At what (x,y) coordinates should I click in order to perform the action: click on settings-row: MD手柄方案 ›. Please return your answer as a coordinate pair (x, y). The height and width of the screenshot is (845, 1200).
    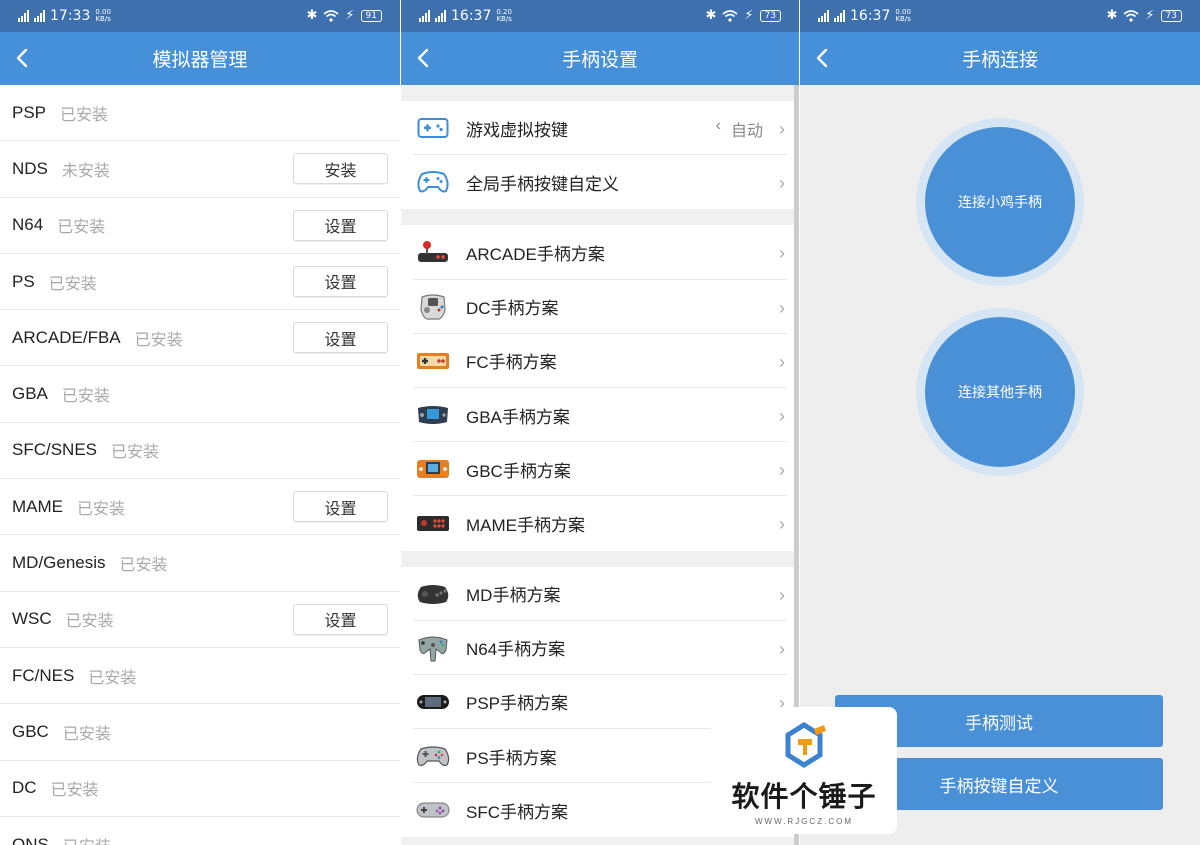
    Looking at the image, I should click on (600, 594).